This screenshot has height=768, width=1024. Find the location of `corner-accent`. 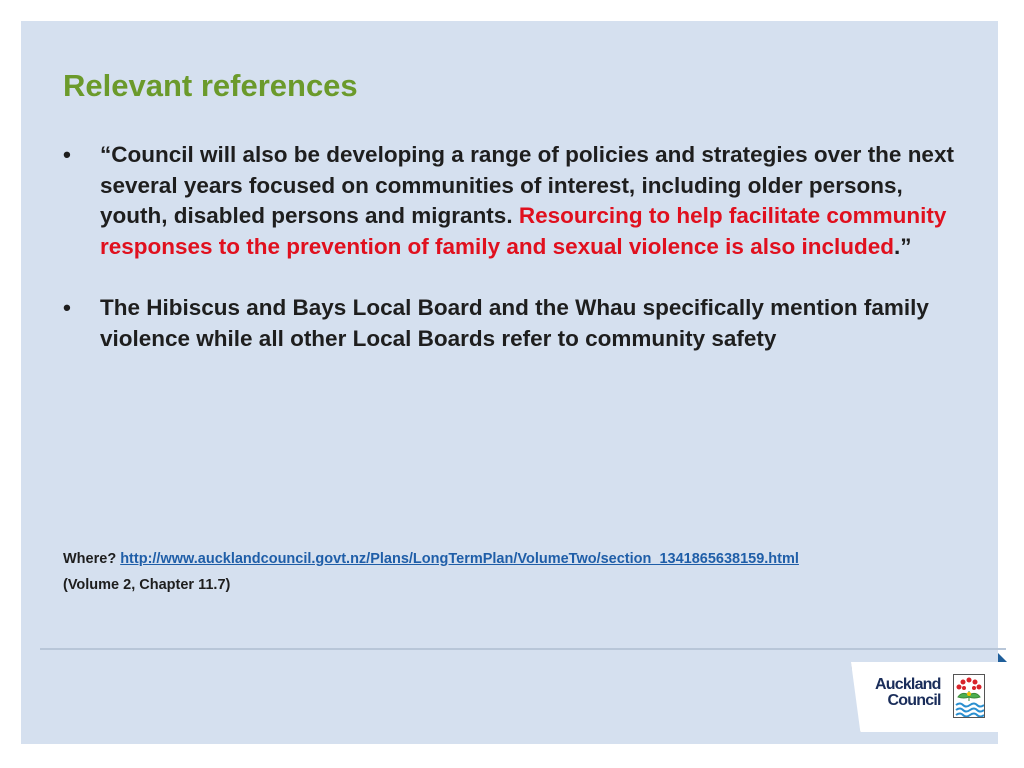

corner-accent is located at coordinates (1002, 657).